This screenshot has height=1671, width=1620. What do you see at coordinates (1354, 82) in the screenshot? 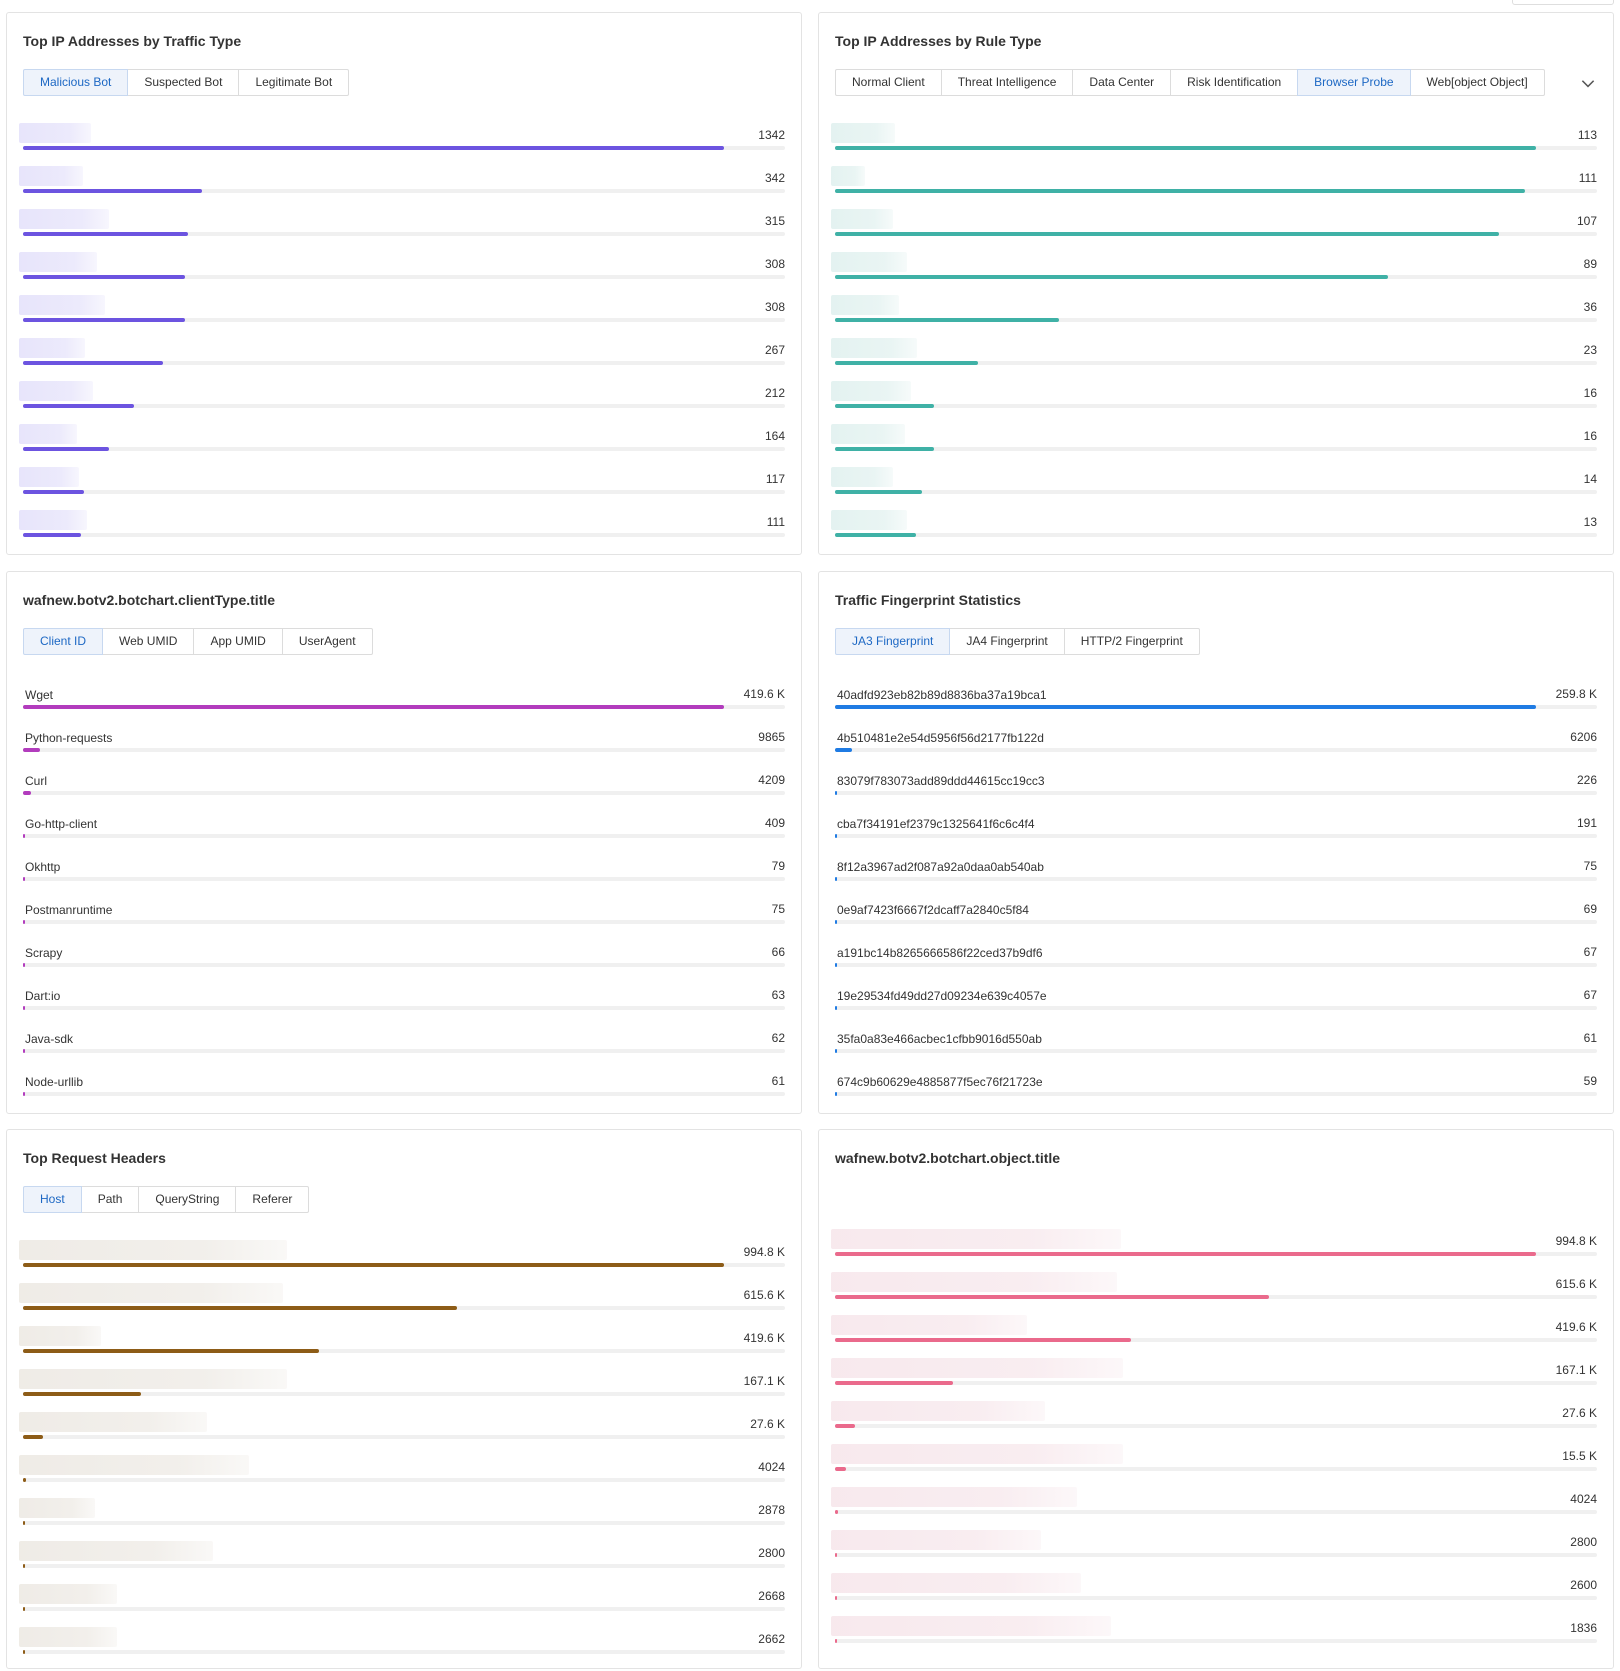
I see `tab-browser-probe: Browser Probe` at bounding box center [1354, 82].